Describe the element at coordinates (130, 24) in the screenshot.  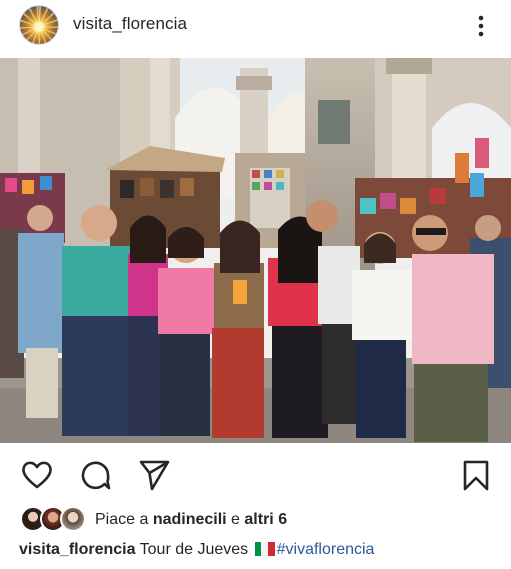
I see `post-username: visita_florencia` at that location.